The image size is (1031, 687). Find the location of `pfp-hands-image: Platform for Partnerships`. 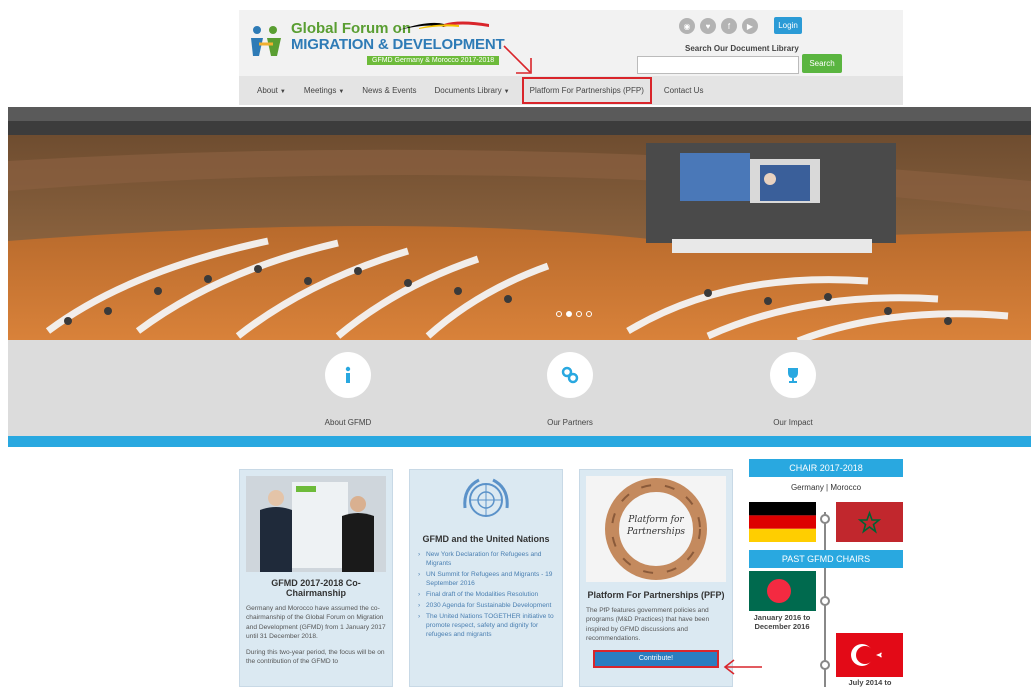

pfp-hands-image: Platform for Partnerships is located at coordinates (656, 529).